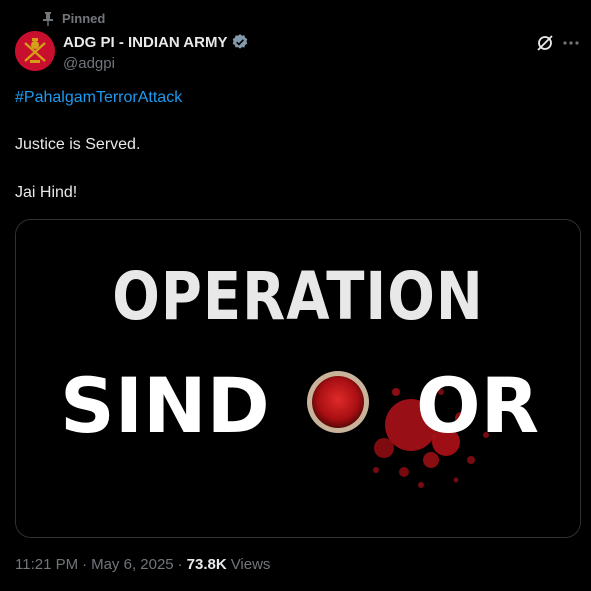 This screenshot has width=591, height=591. I want to click on views-label: Views, so click(250, 564).